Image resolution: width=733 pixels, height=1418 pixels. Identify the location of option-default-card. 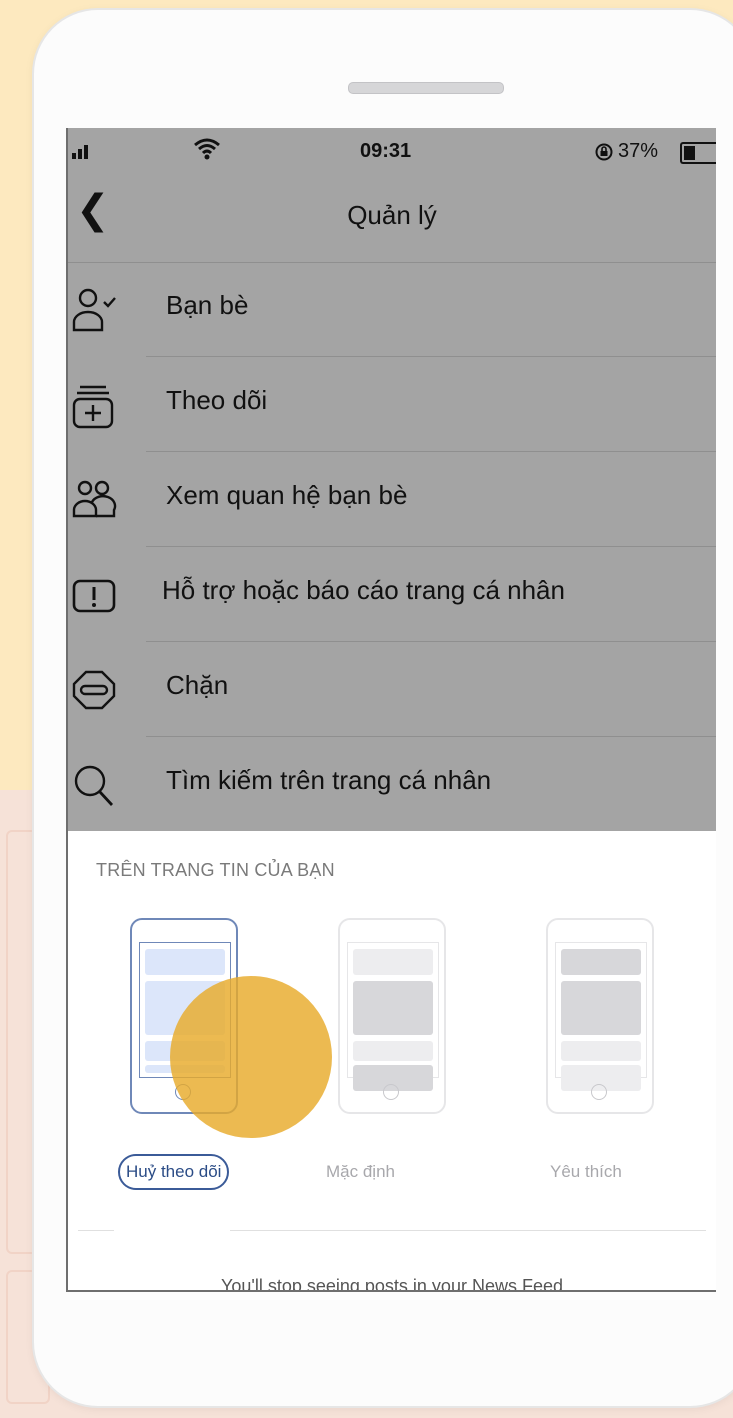
(392, 1016).